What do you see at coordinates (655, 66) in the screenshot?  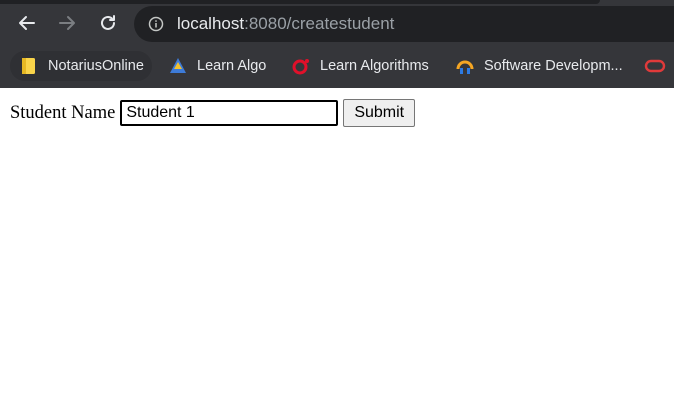 I see `oracle-icon` at bounding box center [655, 66].